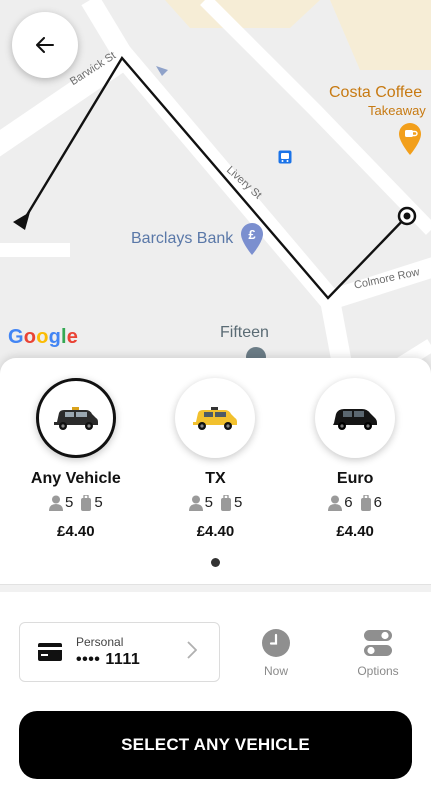 The width and height of the screenshot is (431, 800). What do you see at coordinates (285, 159) in the screenshot?
I see `bus-stop-icon` at bounding box center [285, 159].